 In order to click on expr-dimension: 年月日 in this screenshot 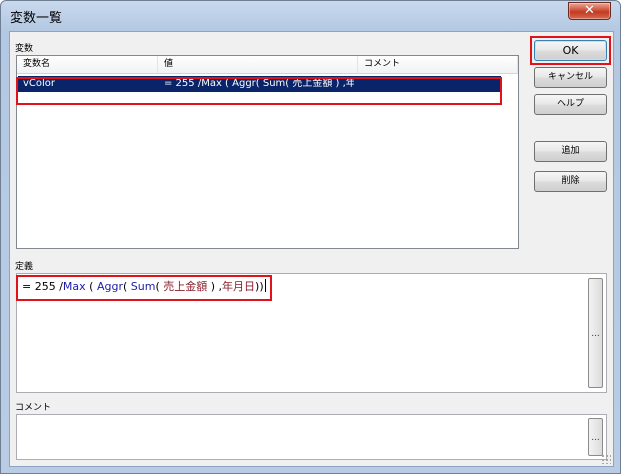, I will do `click(239, 286)`.